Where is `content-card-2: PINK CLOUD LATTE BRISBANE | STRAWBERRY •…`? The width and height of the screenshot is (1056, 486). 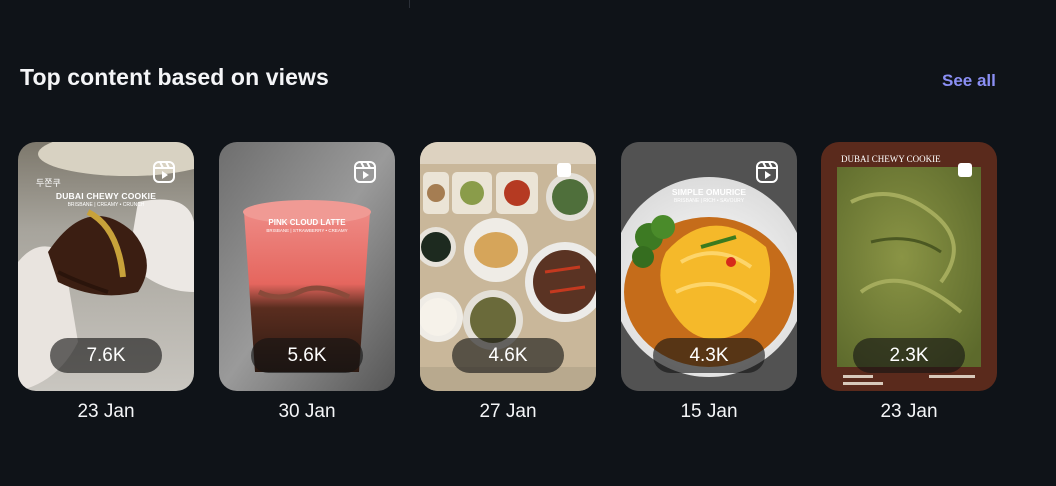
content-card-2: PINK CLOUD LATTE BRISBANE | STRAWBERRY •… is located at coordinates (307, 266).